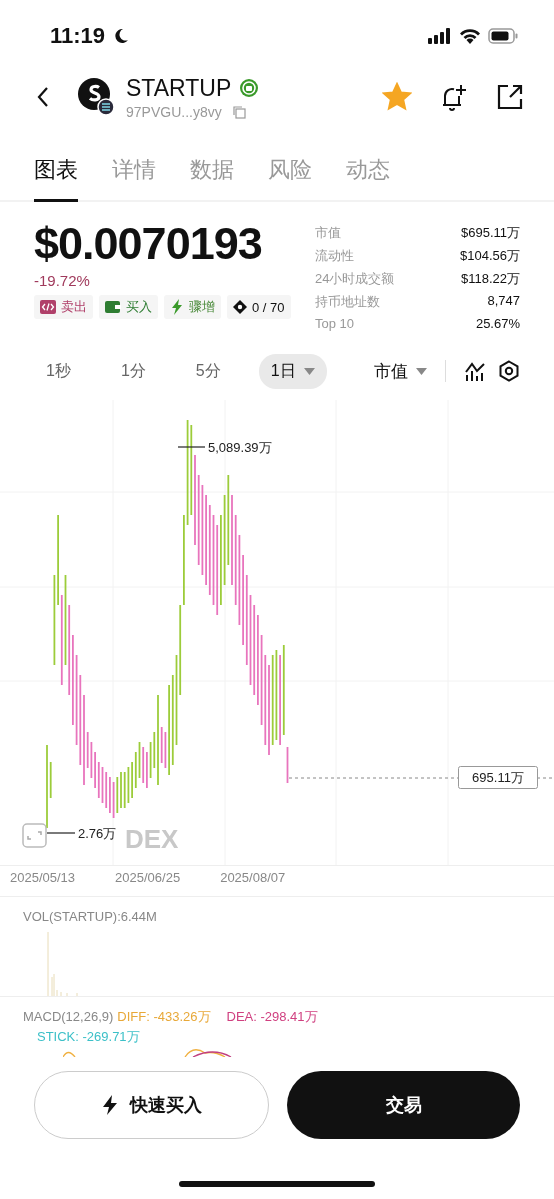 Image resolution: width=554 pixels, height=1199 pixels. Describe the element at coordinates (249, 88) in the screenshot. I see `verified-badge-icon` at that location.